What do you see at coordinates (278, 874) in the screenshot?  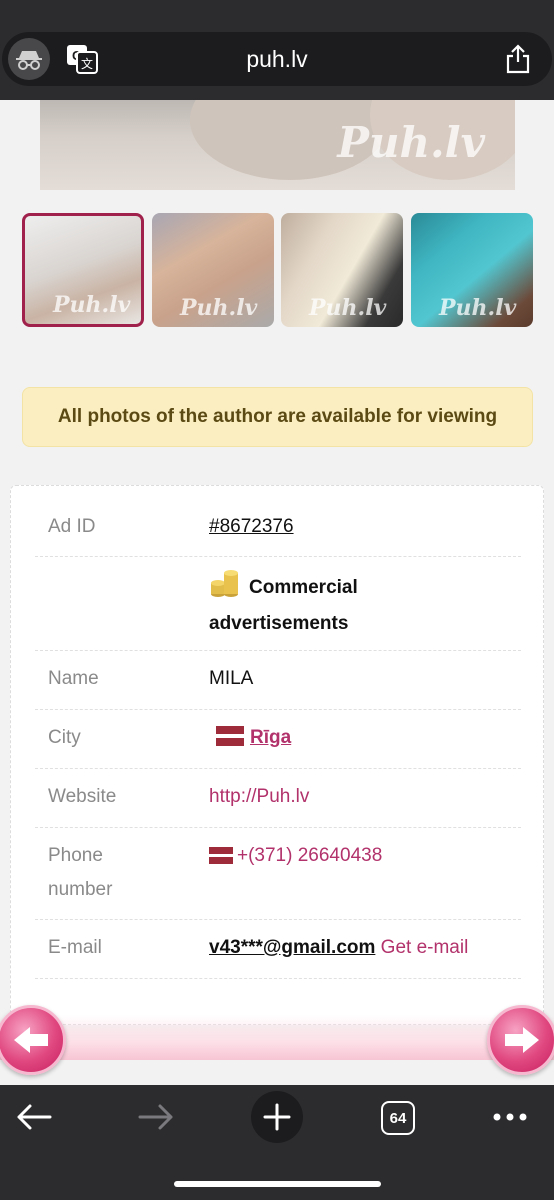 I see `row-phone: Phone number +(371) 26640438` at bounding box center [278, 874].